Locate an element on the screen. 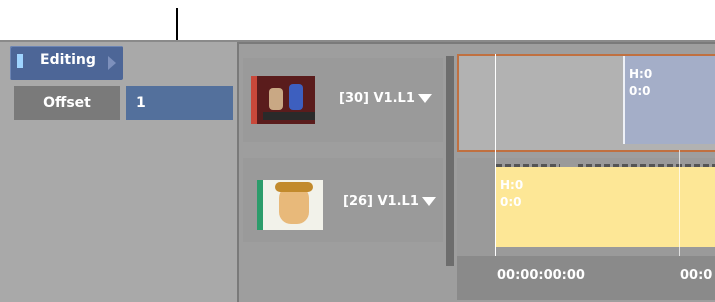 Image resolution: width=715 pixels, height=302 pixels. audio-clip-label: H:0 0:0 is located at coordinates (511, 194).